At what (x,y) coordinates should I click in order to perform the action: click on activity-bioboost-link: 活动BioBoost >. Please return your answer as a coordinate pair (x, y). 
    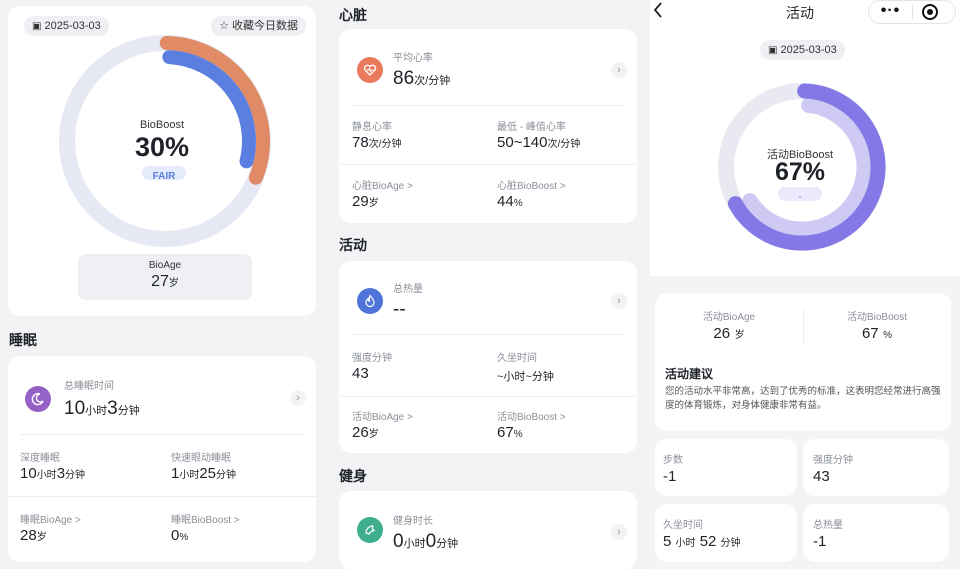
    Looking at the image, I should click on (531, 415).